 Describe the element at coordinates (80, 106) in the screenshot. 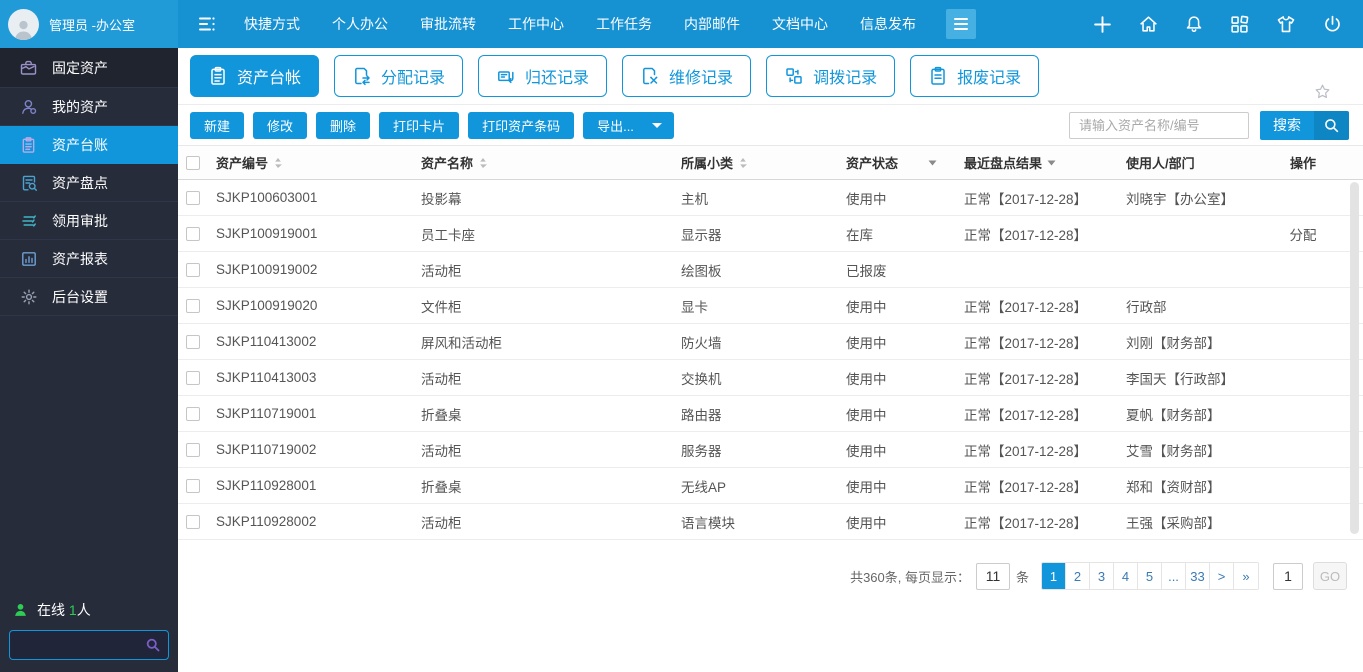

I see `sidebar-item-label: 我的资产` at that location.